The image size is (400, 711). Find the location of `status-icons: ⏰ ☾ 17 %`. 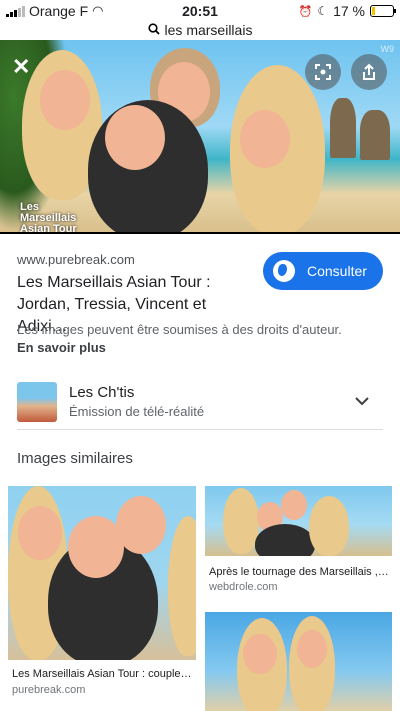

status-icons: ⏰ ☾ 17 % is located at coordinates (347, 11).